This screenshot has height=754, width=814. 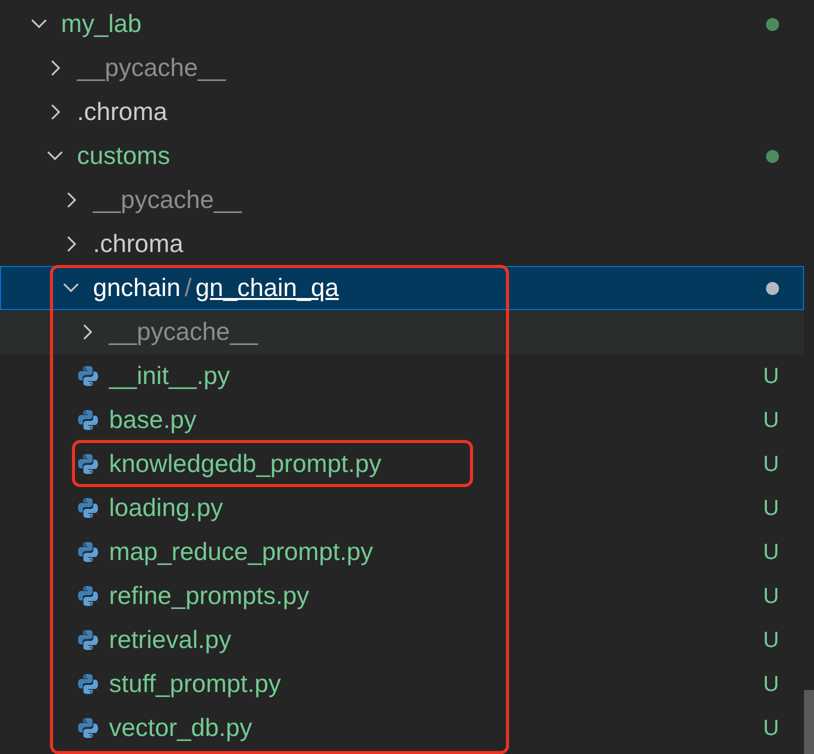 I want to click on folder-name: gnchain, so click(x=137, y=288).